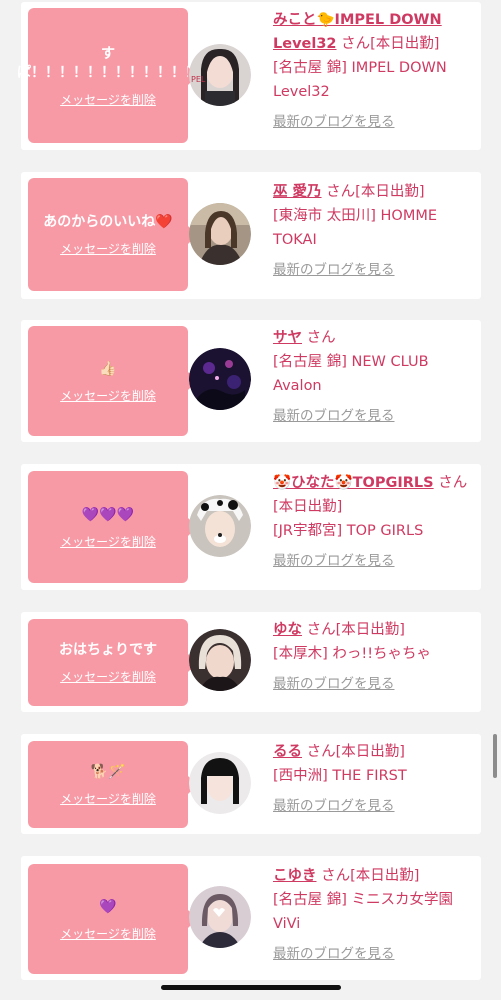 The image size is (501, 1000). What do you see at coordinates (220, 75) in the screenshot?
I see `avatar: PEL` at bounding box center [220, 75].